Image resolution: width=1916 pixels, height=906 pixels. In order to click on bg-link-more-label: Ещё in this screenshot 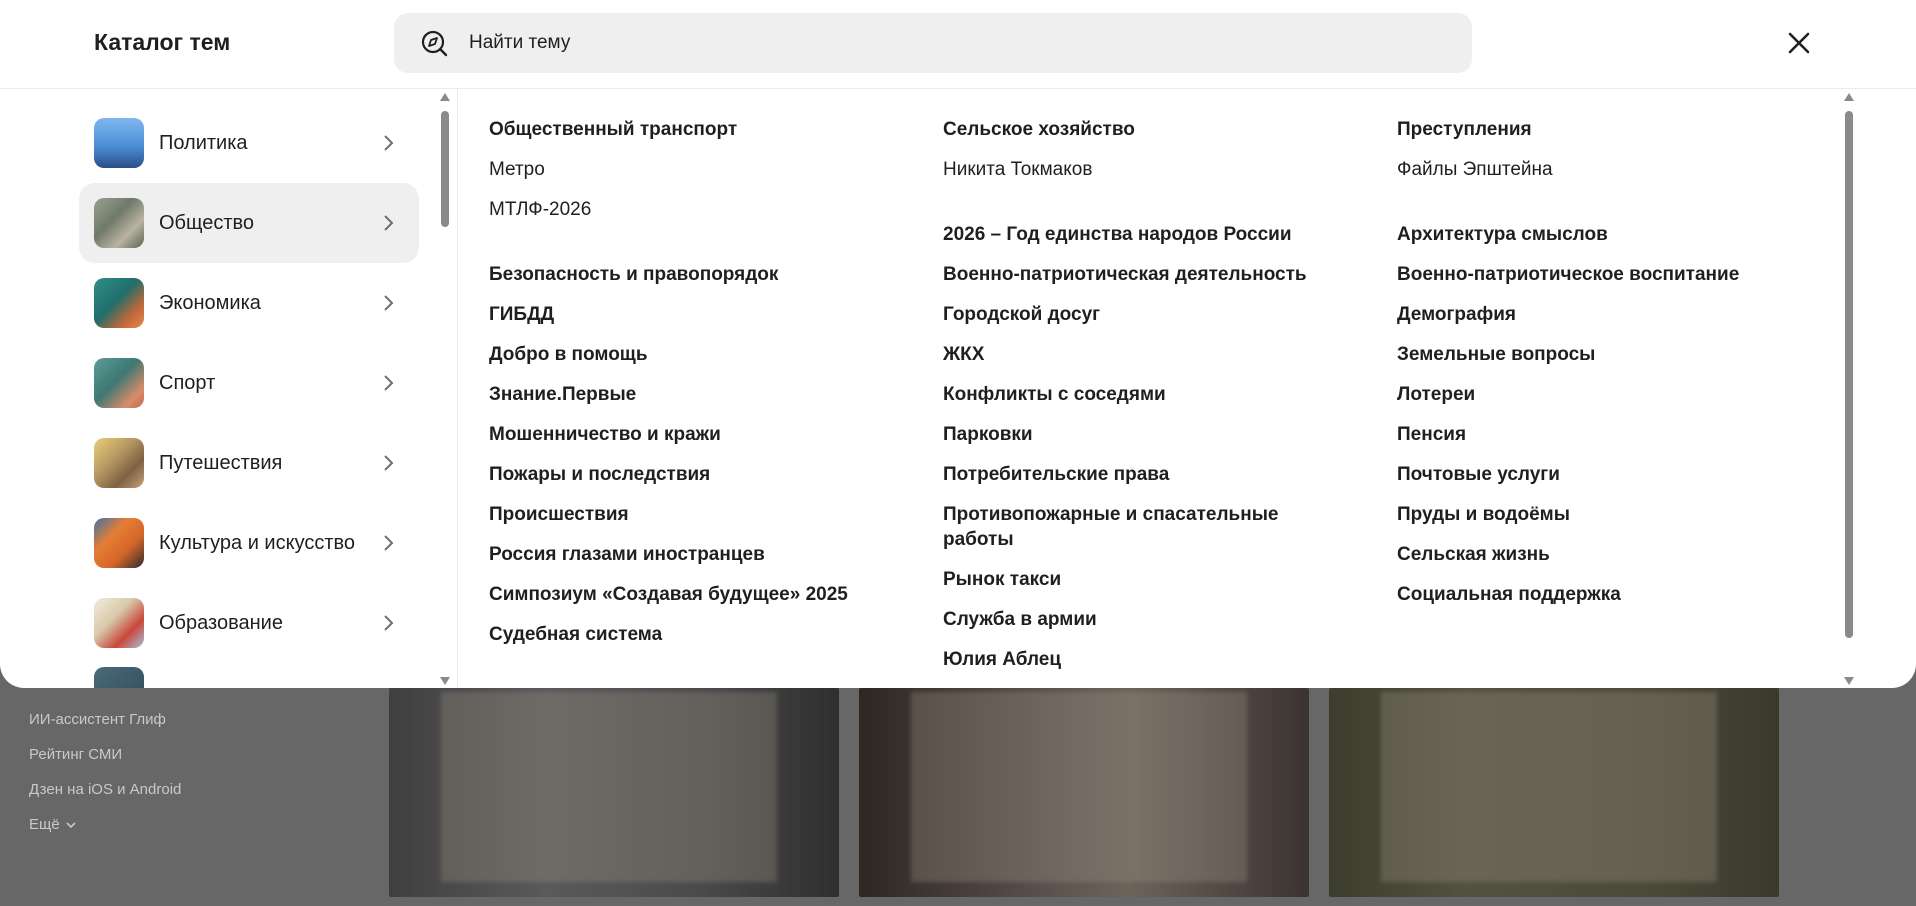, I will do `click(44, 824)`.